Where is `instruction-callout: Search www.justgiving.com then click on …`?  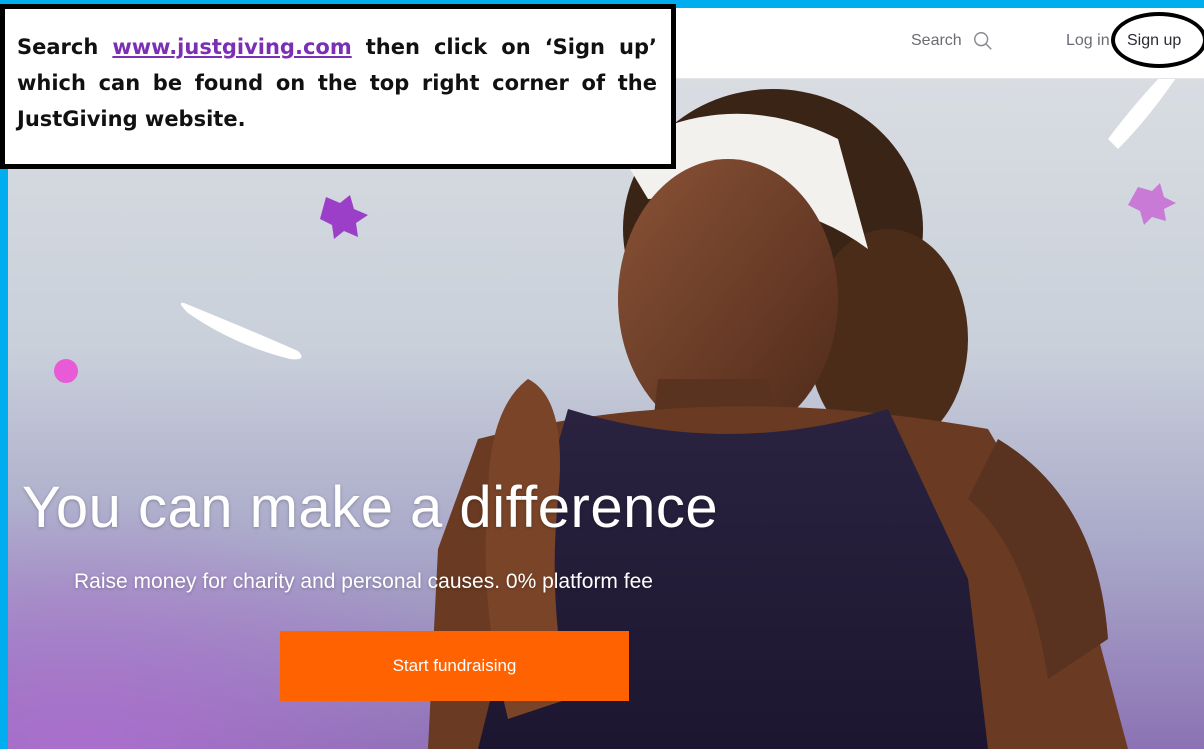
instruction-callout: Search www.justgiving.com then click on … is located at coordinates (338, 86).